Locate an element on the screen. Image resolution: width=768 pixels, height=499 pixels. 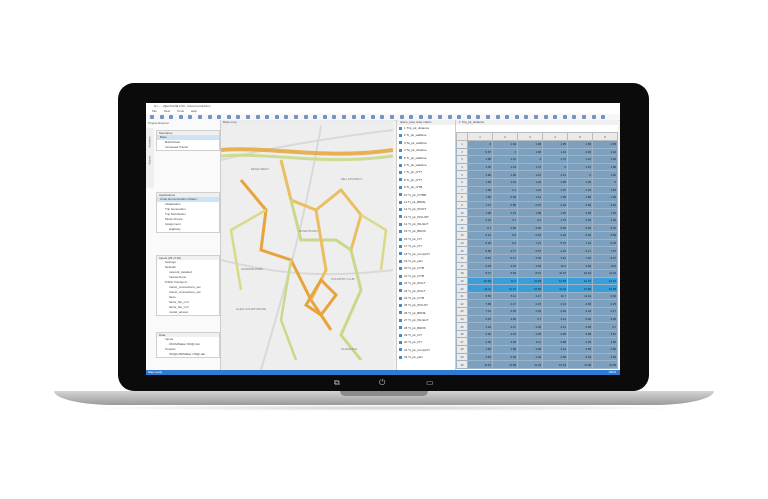
power-icon: ⏻ is located at coordinates (382, 383).